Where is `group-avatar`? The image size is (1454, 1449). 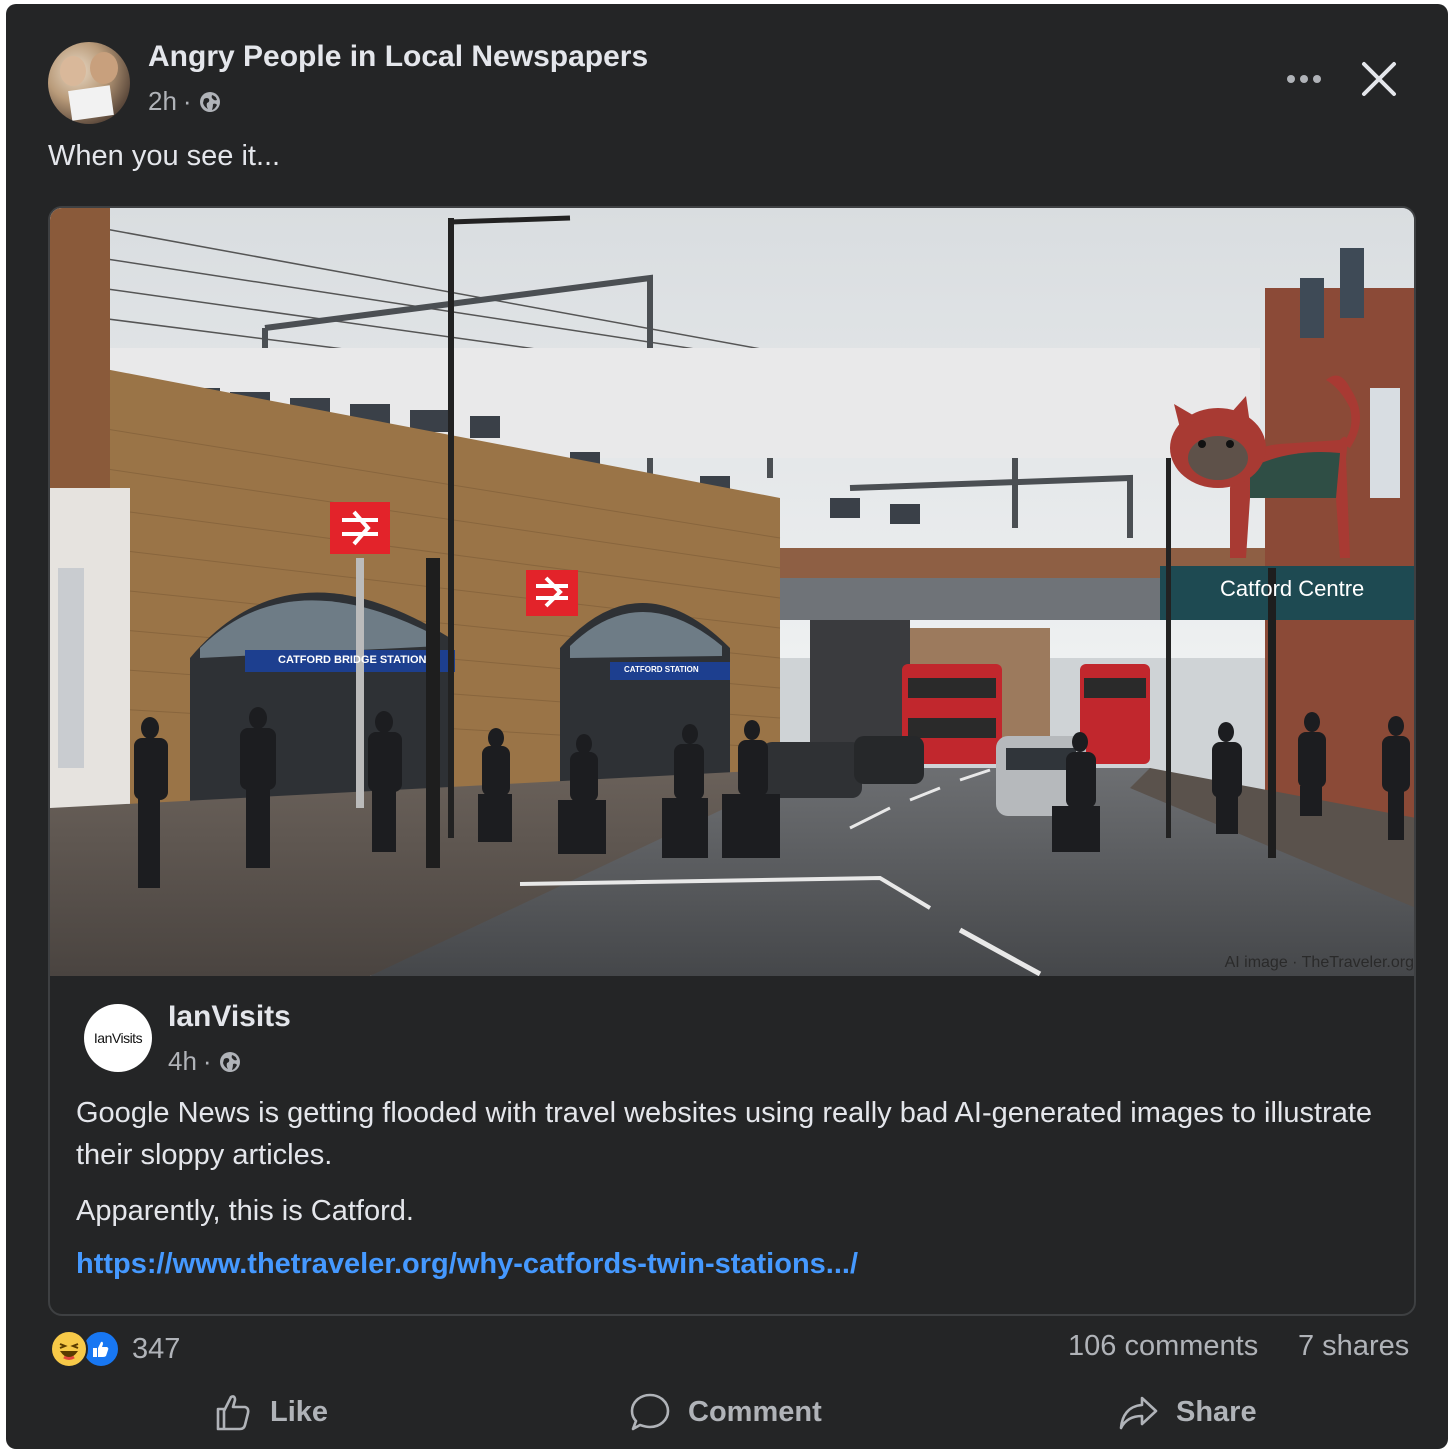
group-avatar is located at coordinates (89, 83).